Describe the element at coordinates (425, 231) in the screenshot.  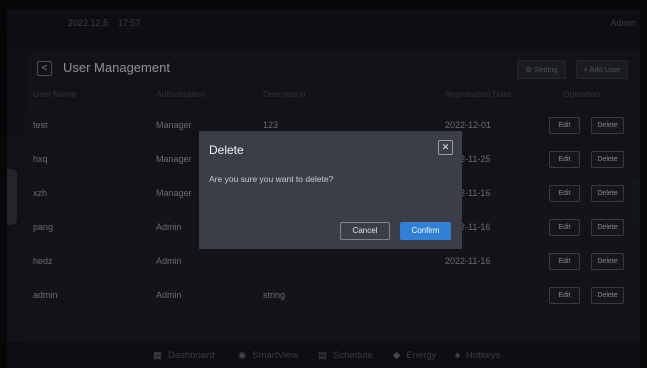
I see `confirm-button: Confirm` at that location.